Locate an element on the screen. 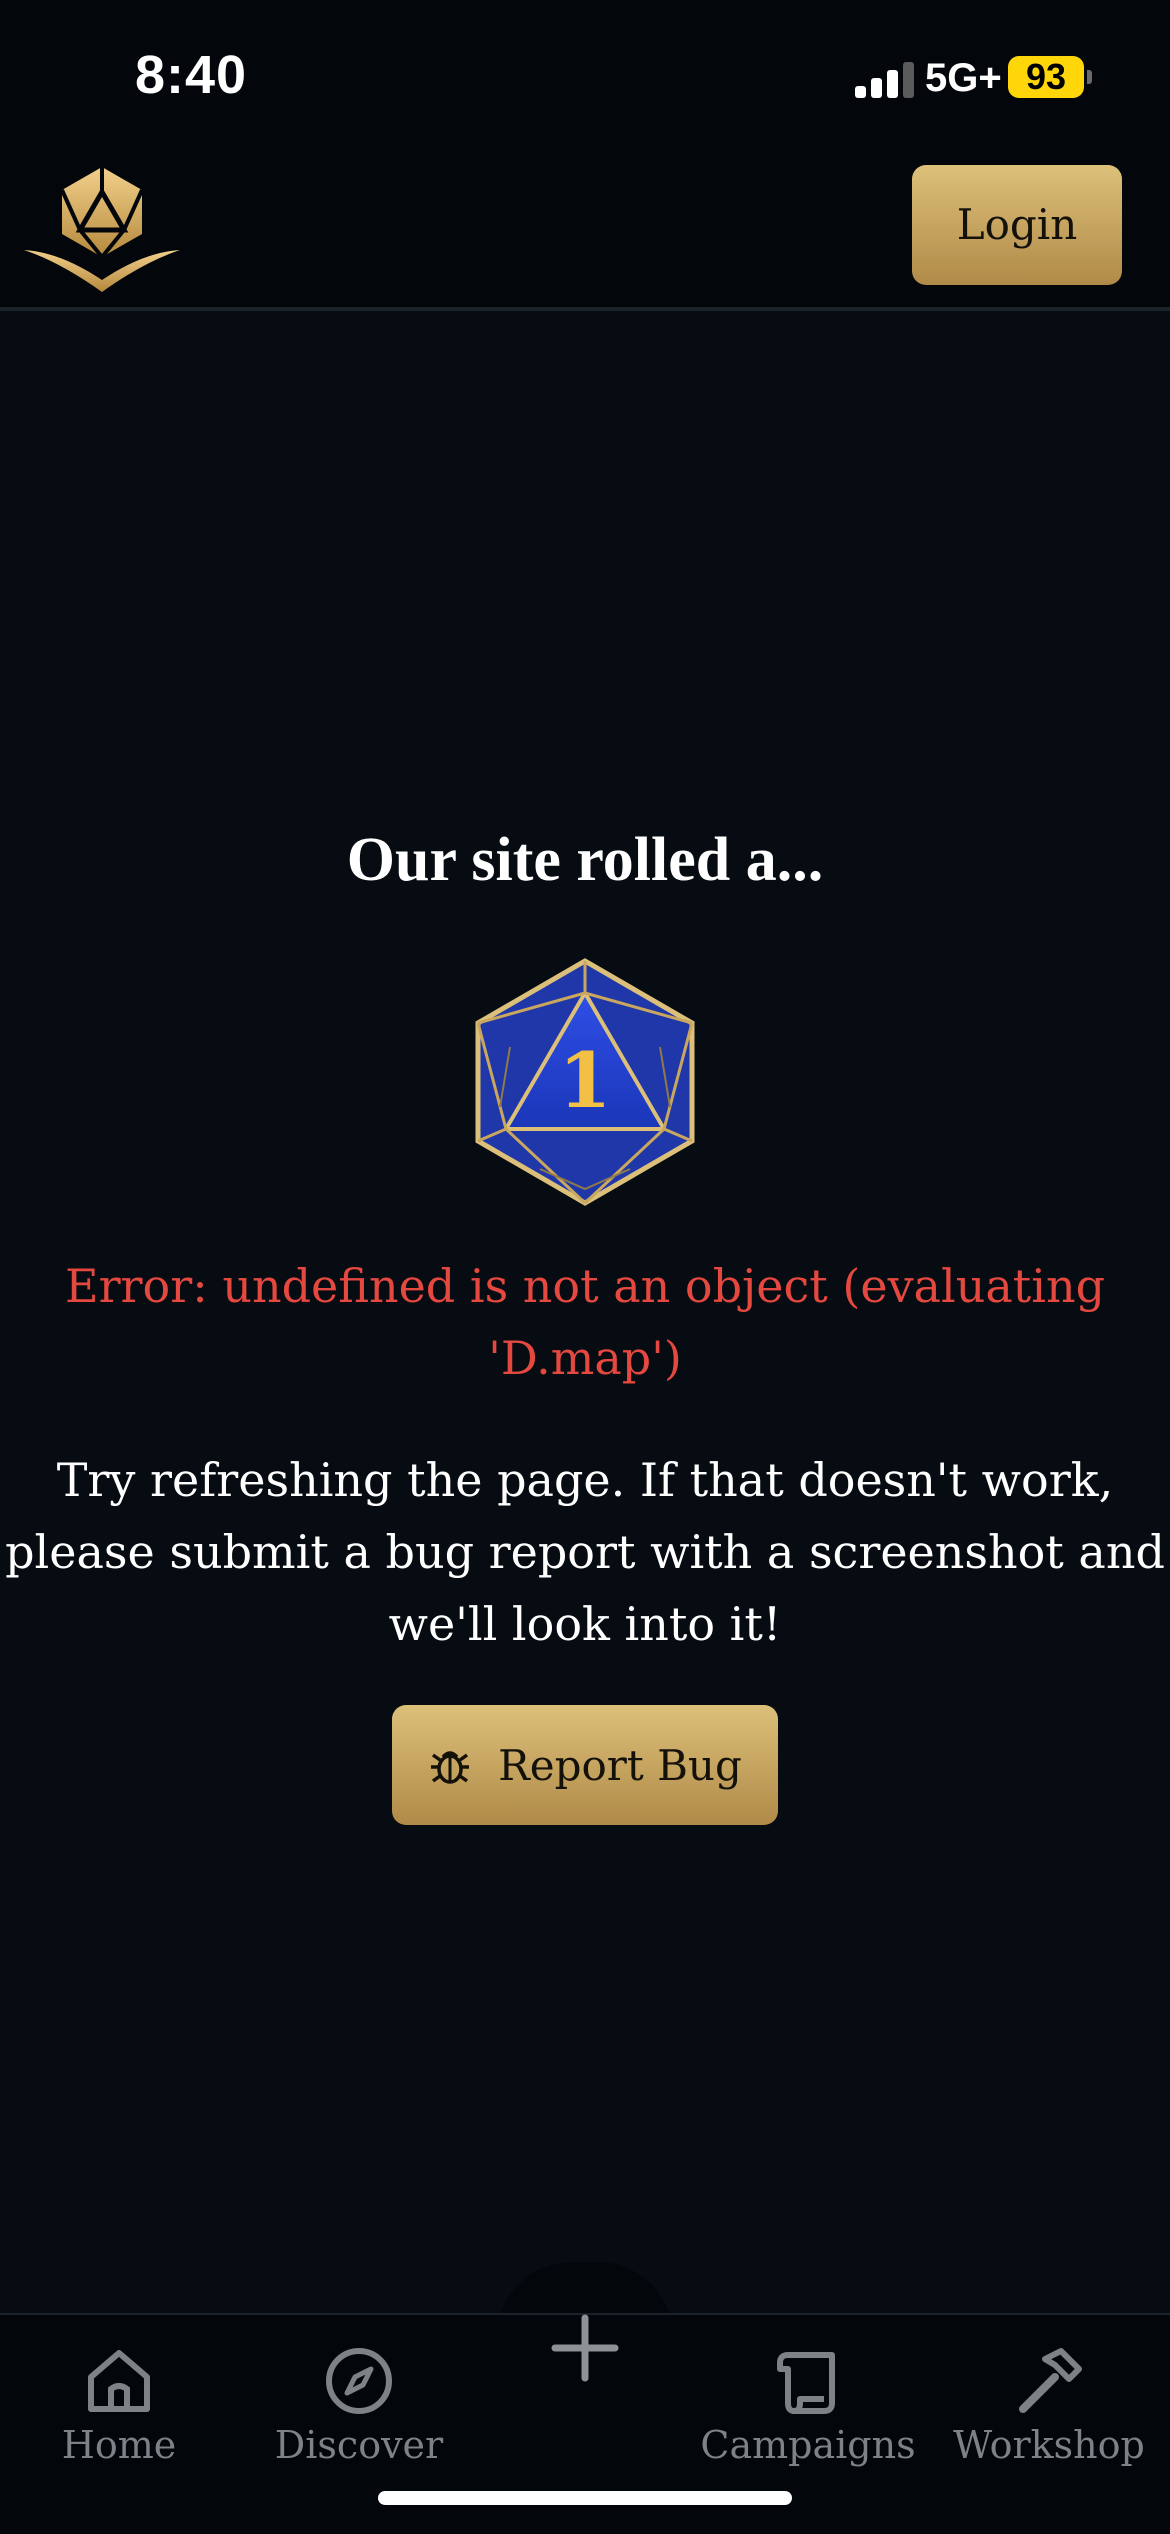  logo-icon is located at coordinates (102, 227).